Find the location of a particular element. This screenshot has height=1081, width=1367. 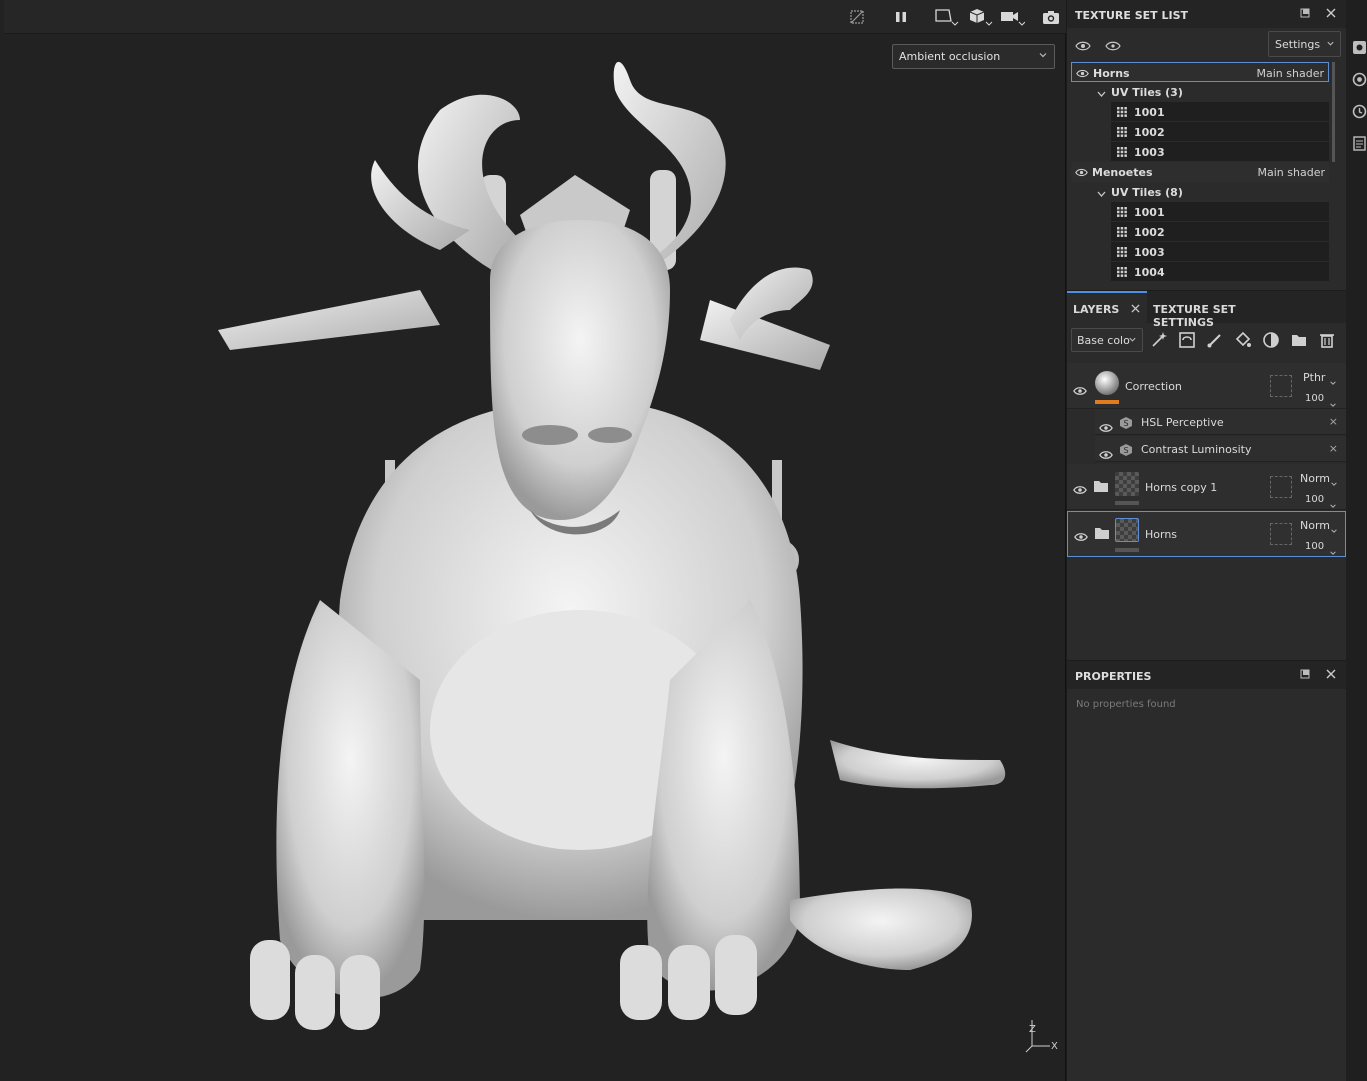

channel-value: Base colo is located at coordinates (1103, 340).